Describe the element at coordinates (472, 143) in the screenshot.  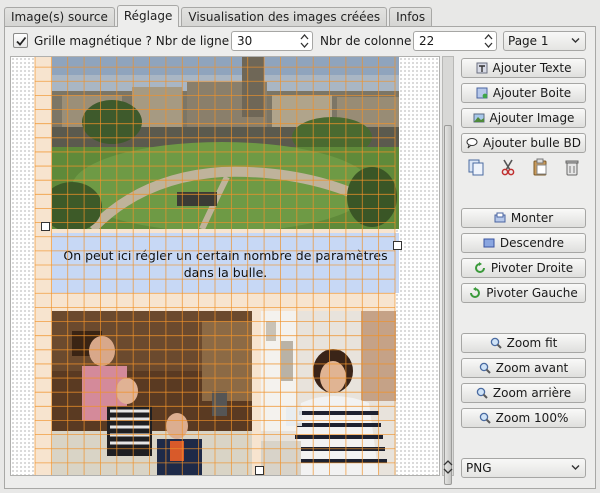
I see `speech-bubble-icon` at that location.